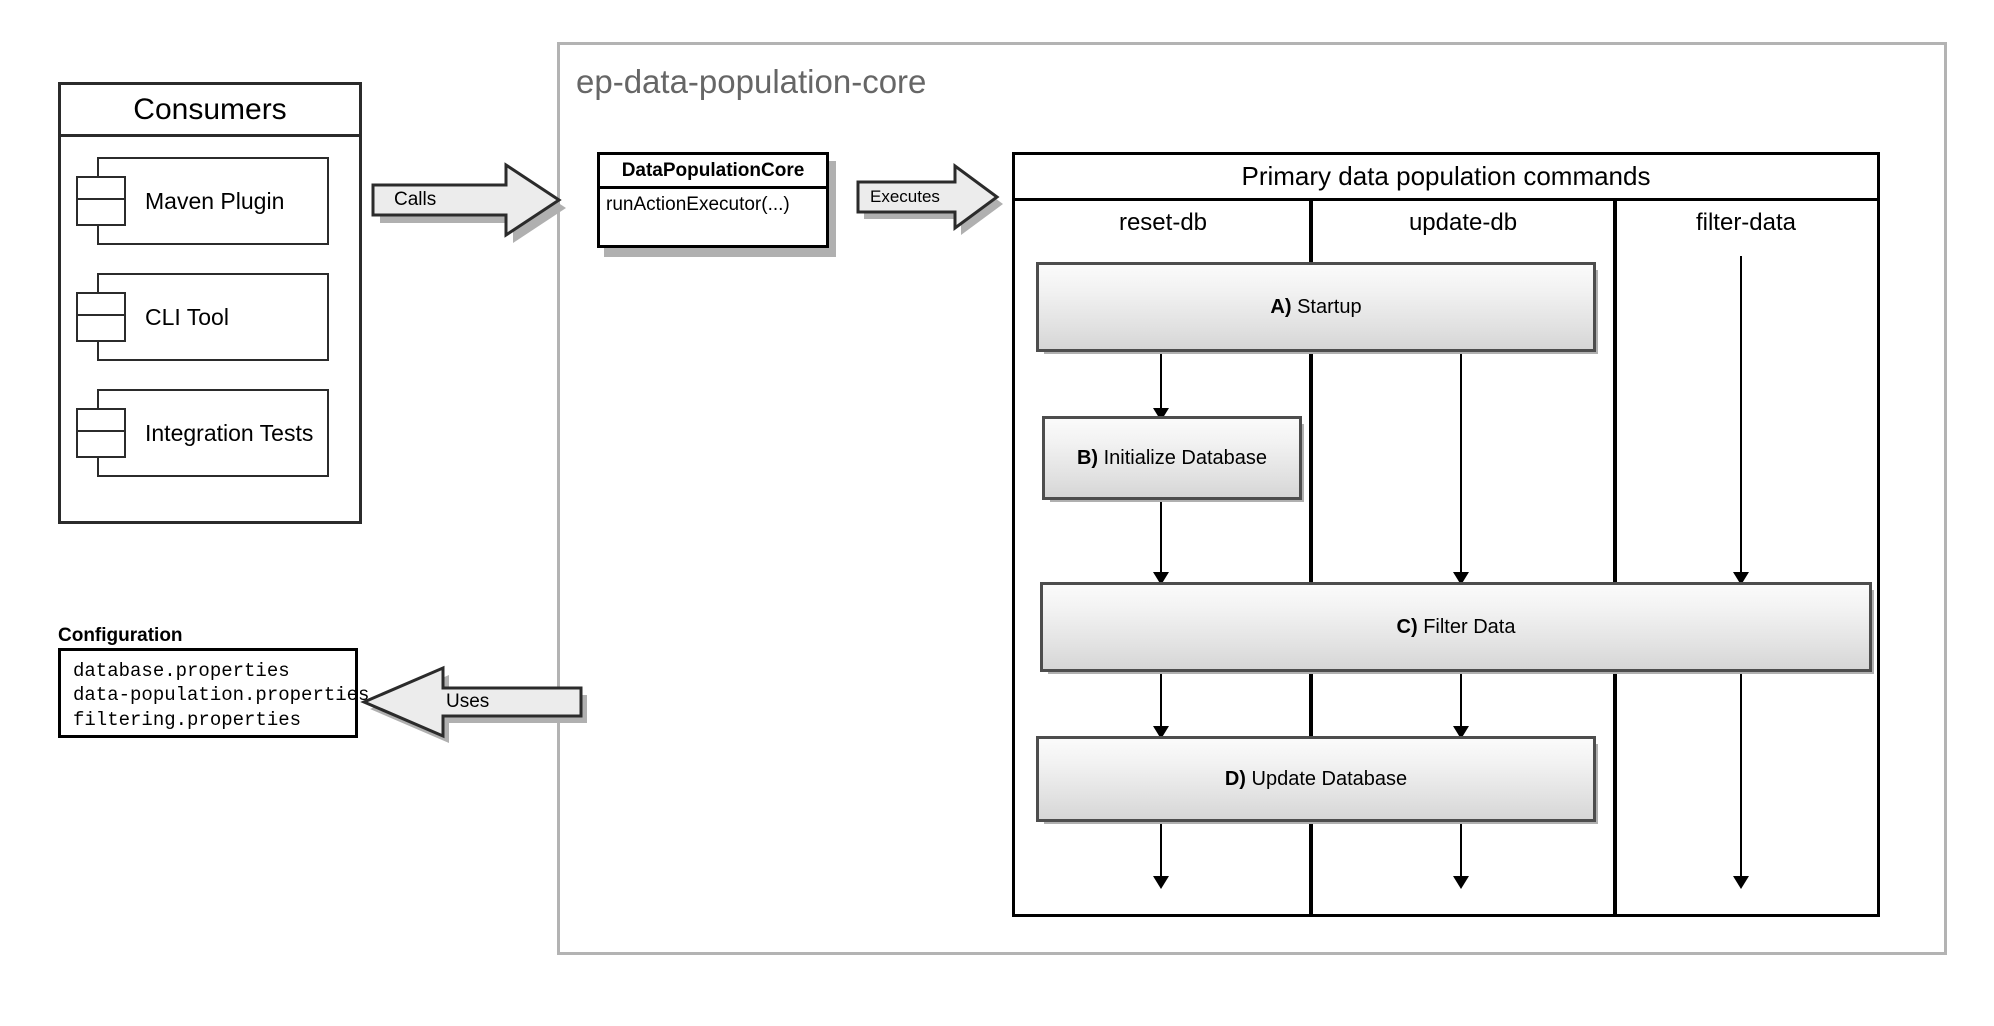  I want to click on activity-a-startup: A) Startup, so click(1316, 307).